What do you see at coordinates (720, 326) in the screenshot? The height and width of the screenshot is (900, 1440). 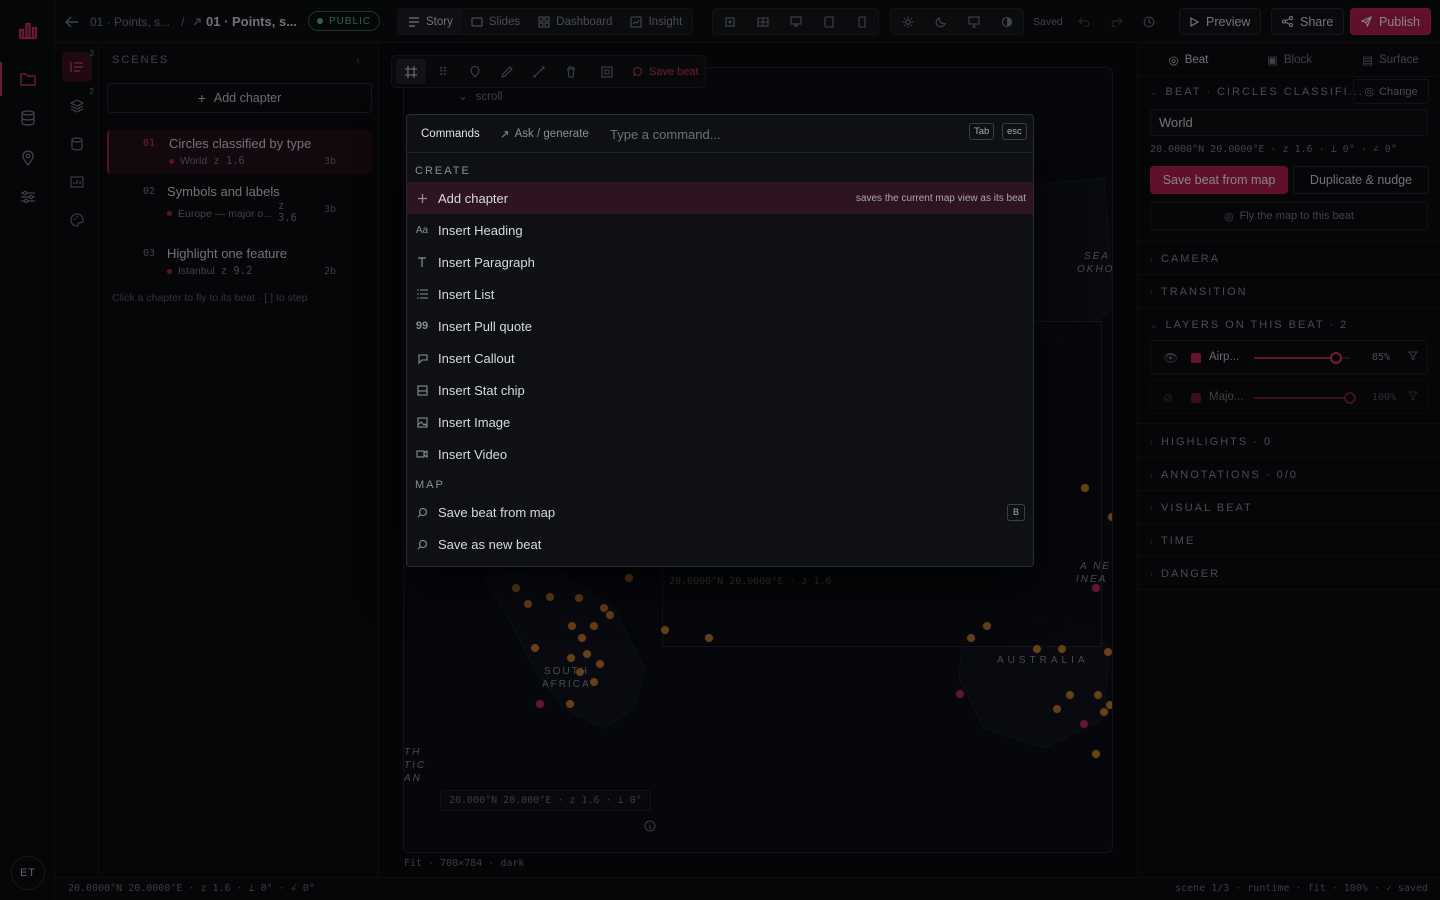 I see `command-insert-pull-quote: 99 Insert Pull quote` at bounding box center [720, 326].